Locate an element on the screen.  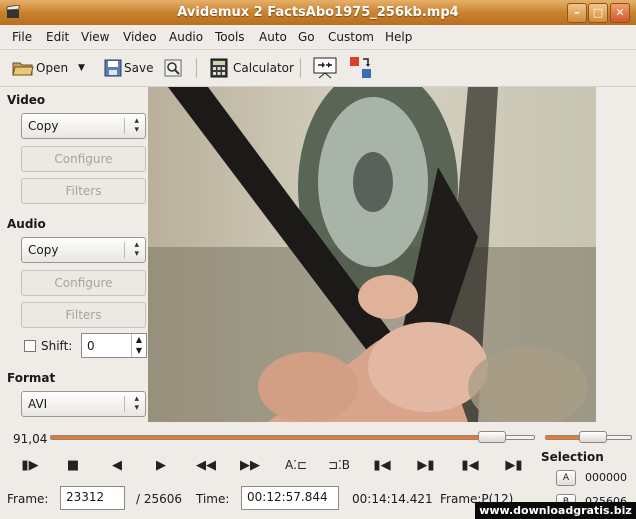
shift-spinbox: 0 ▲ ▼ is located at coordinates (114, 345).